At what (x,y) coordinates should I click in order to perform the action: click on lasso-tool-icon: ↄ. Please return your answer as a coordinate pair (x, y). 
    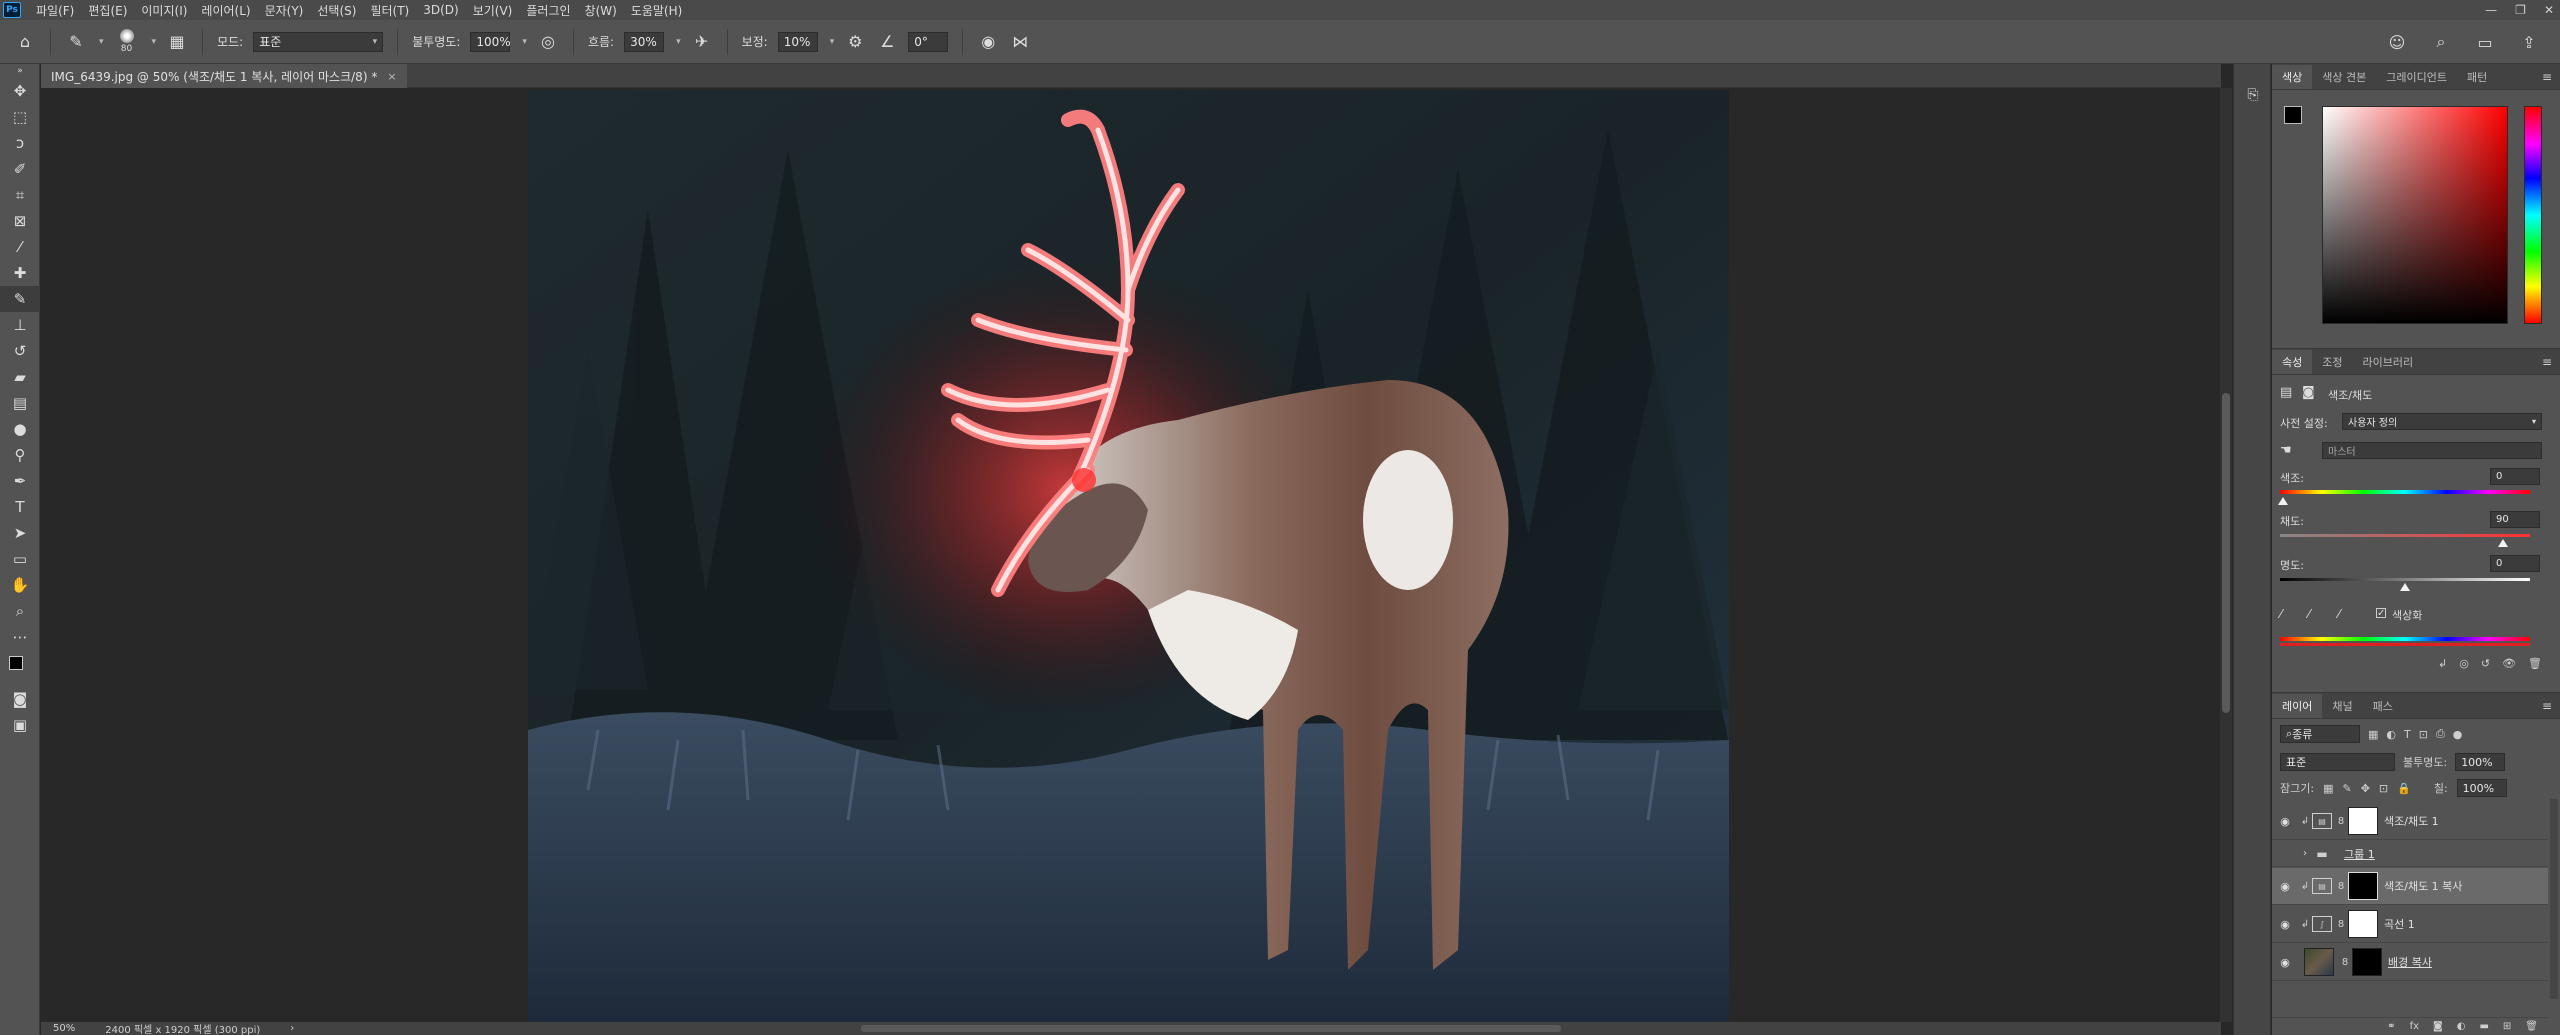
    Looking at the image, I should click on (20, 143).